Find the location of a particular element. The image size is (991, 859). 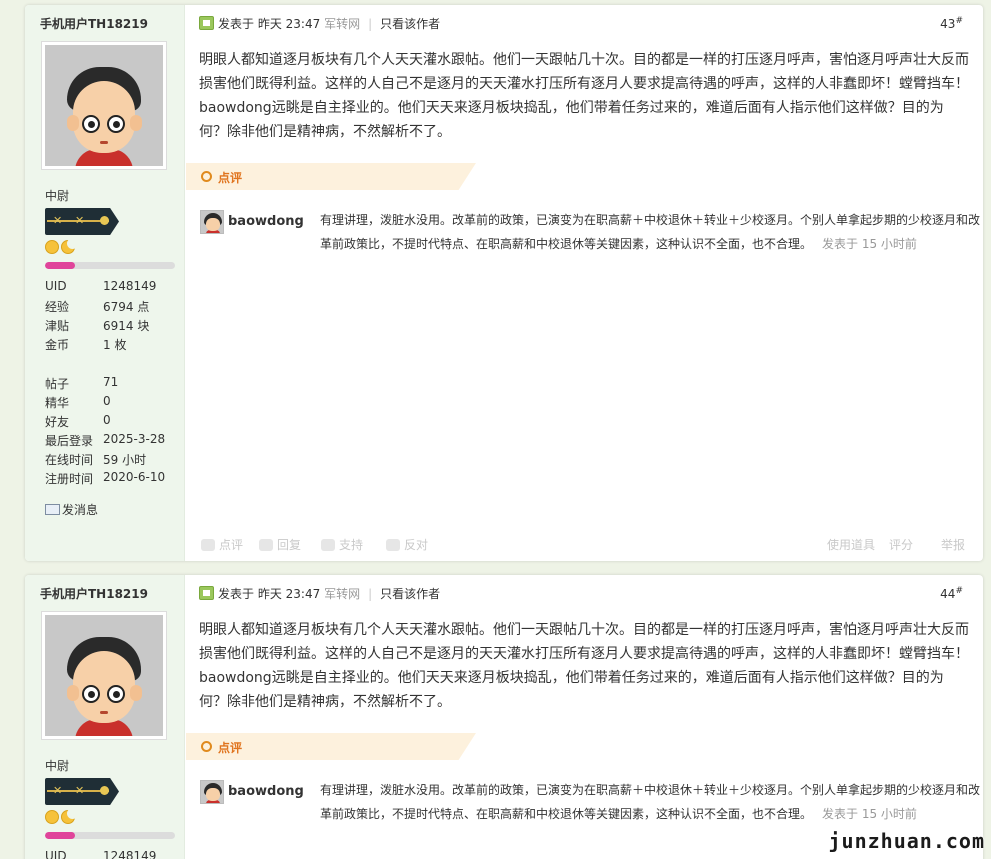

site-watermark: junzhuan.com is located at coordinates (906, 841).